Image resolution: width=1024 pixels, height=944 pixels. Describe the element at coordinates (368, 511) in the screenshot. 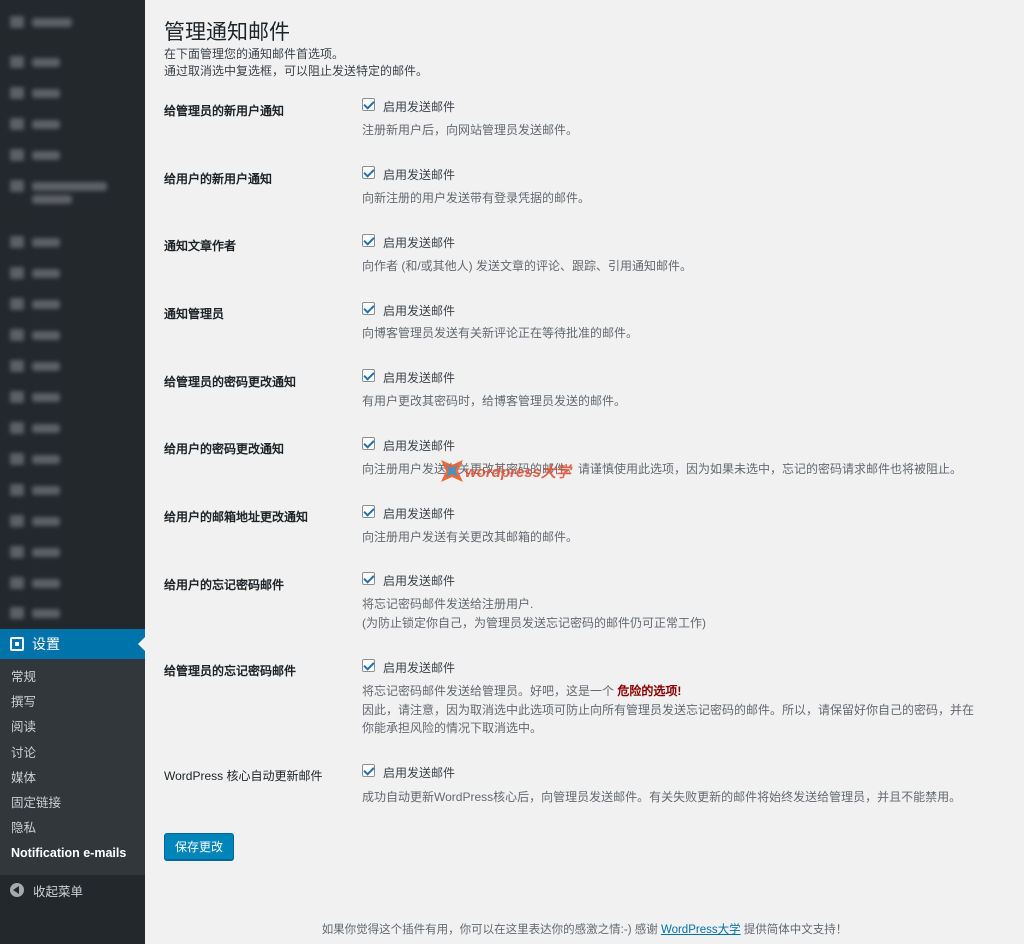

I see `checkbox-user-email-change` at that location.